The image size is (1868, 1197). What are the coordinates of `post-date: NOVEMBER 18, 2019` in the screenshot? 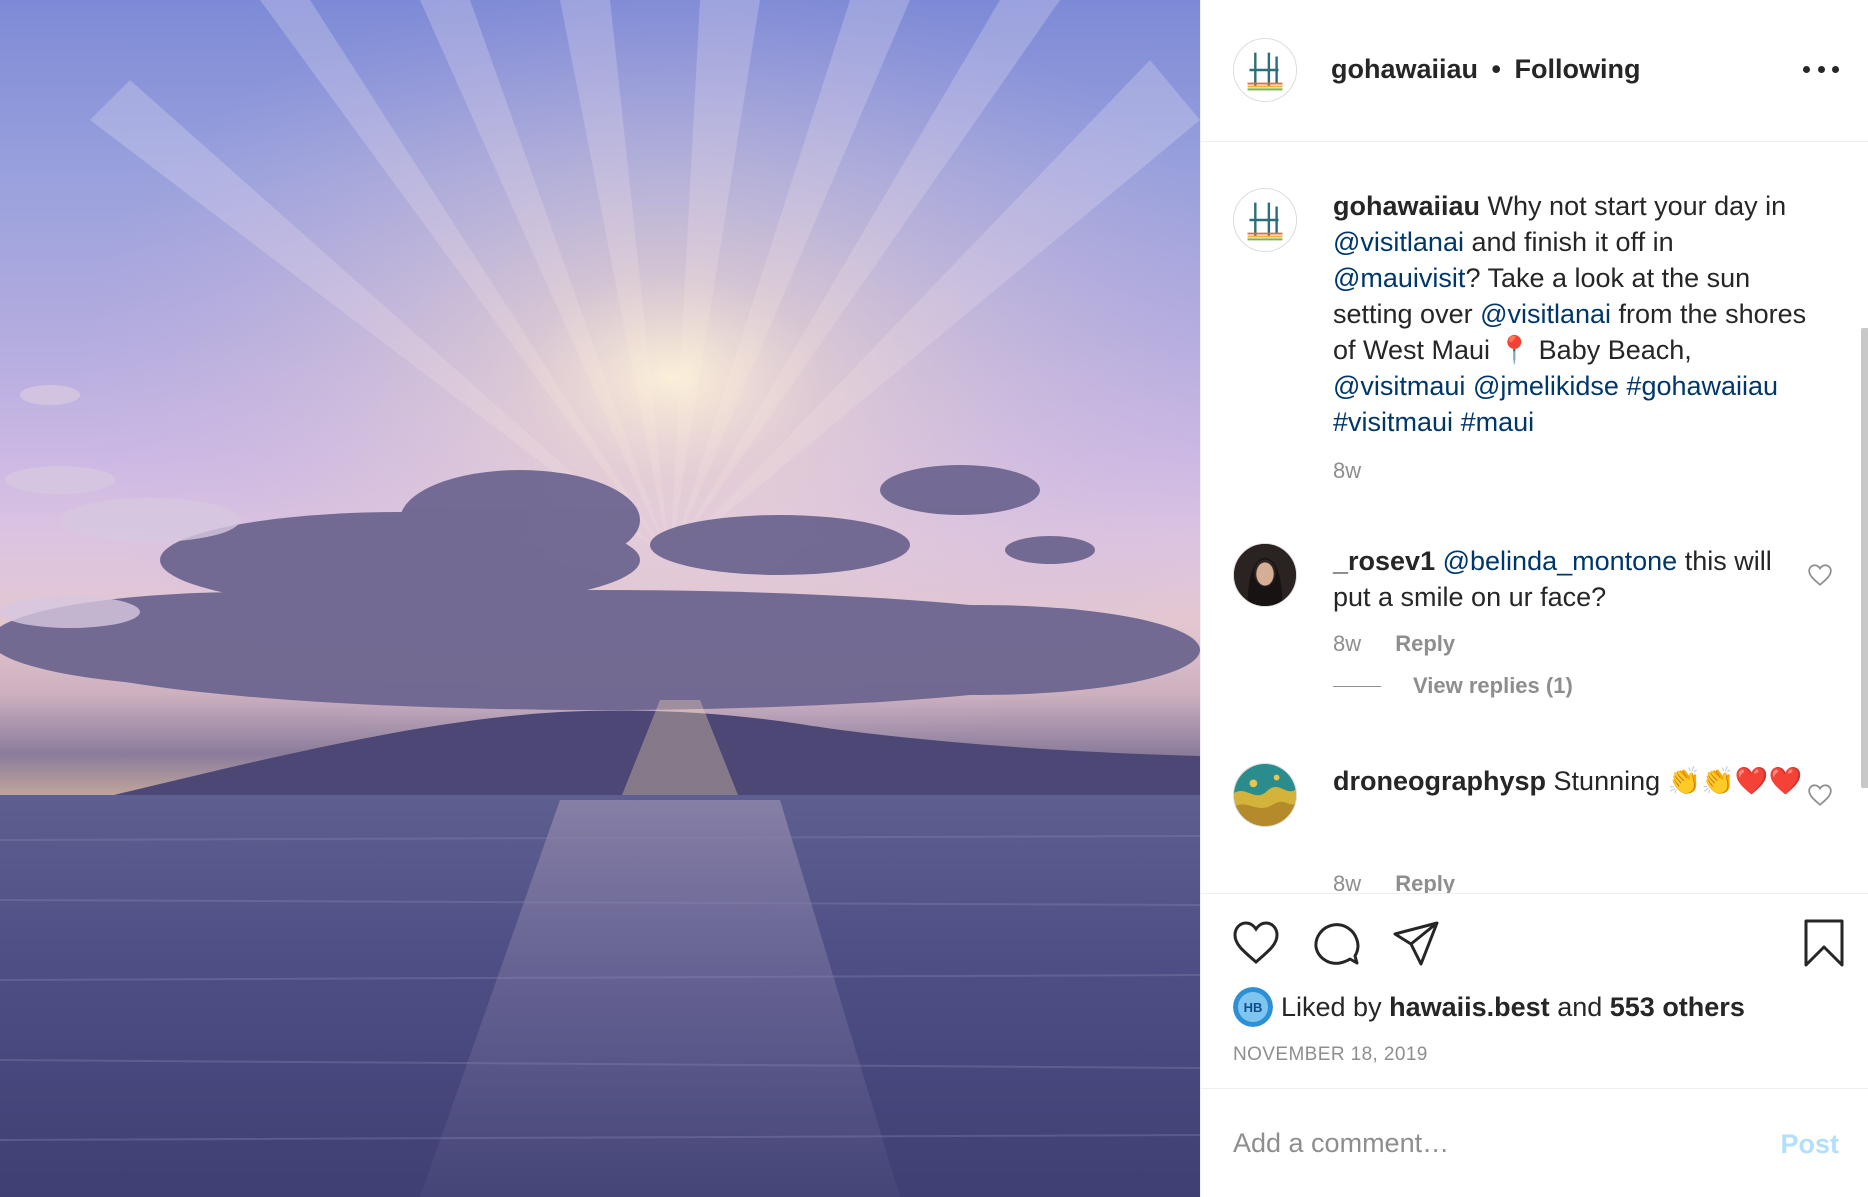 It's located at (1330, 1055).